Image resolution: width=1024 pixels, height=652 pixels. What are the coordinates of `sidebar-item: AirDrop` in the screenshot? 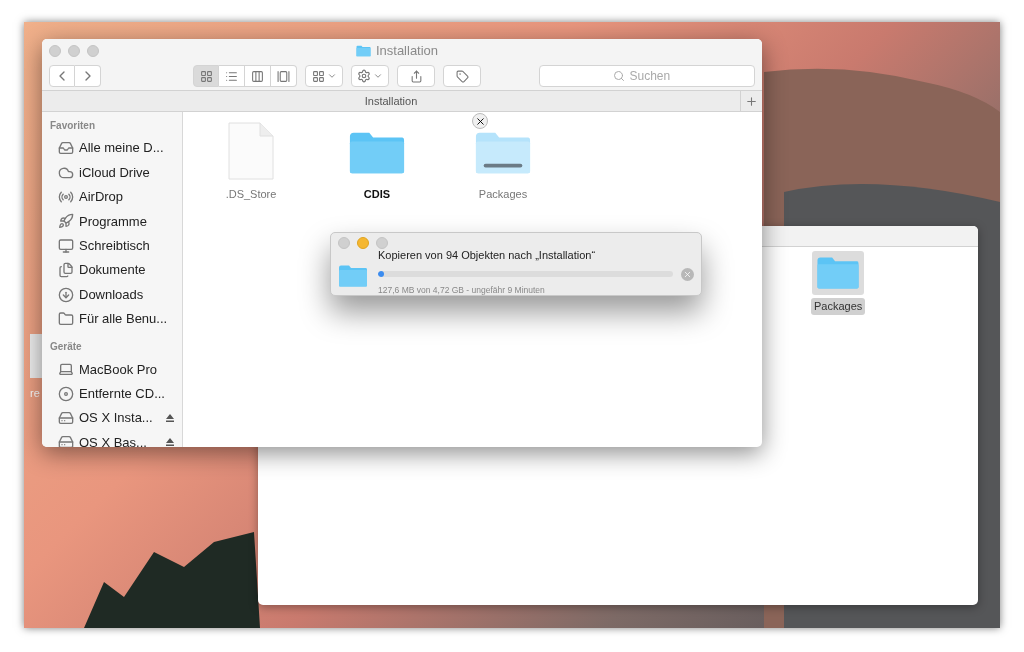 It's located at (116, 197).